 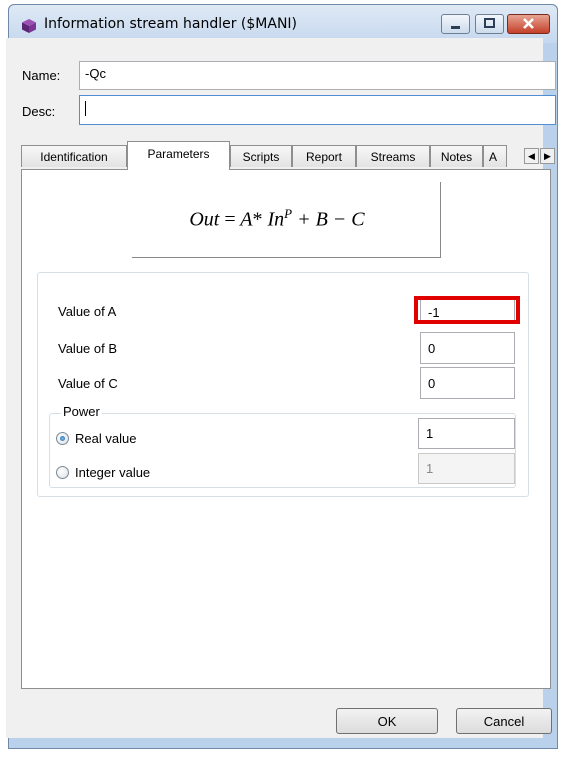 What do you see at coordinates (317, 75) in the screenshot?
I see `name-field: -Qc` at bounding box center [317, 75].